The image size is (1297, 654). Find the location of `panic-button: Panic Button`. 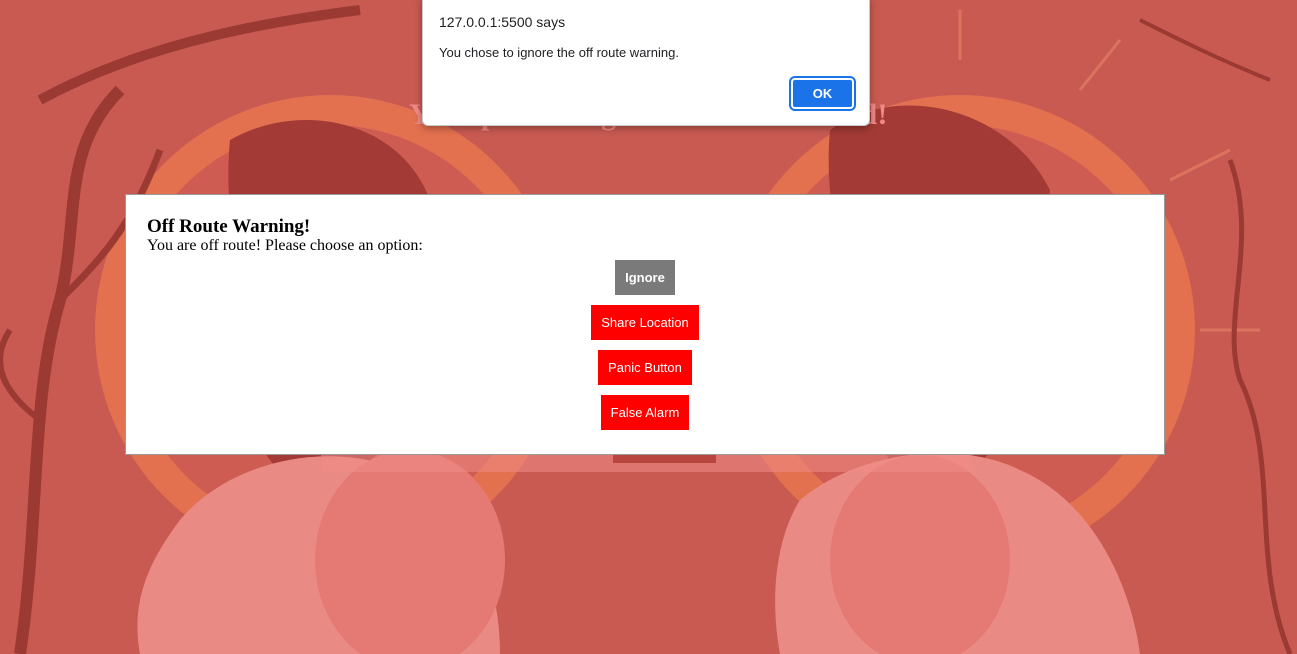

panic-button: Panic Button is located at coordinates (645, 367).